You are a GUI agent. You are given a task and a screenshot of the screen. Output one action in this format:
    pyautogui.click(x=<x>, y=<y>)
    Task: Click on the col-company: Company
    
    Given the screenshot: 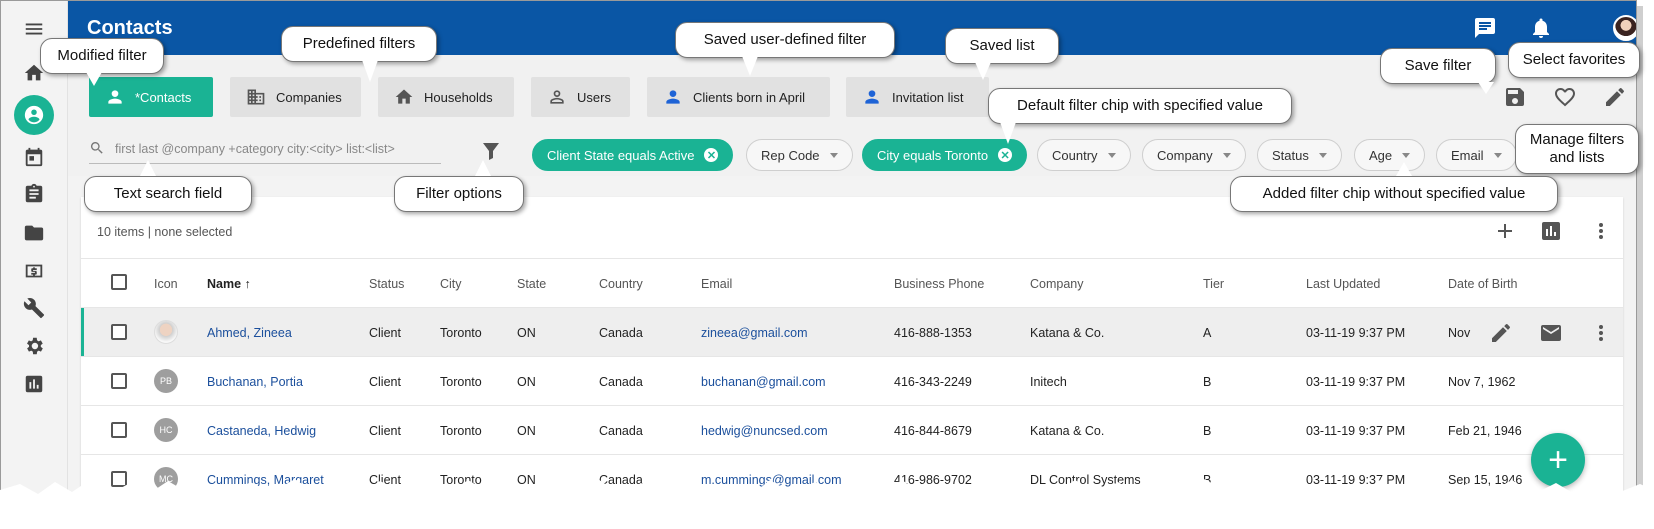 What is the action you would take?
    pyautogui.click(x=1057, y=284)
    